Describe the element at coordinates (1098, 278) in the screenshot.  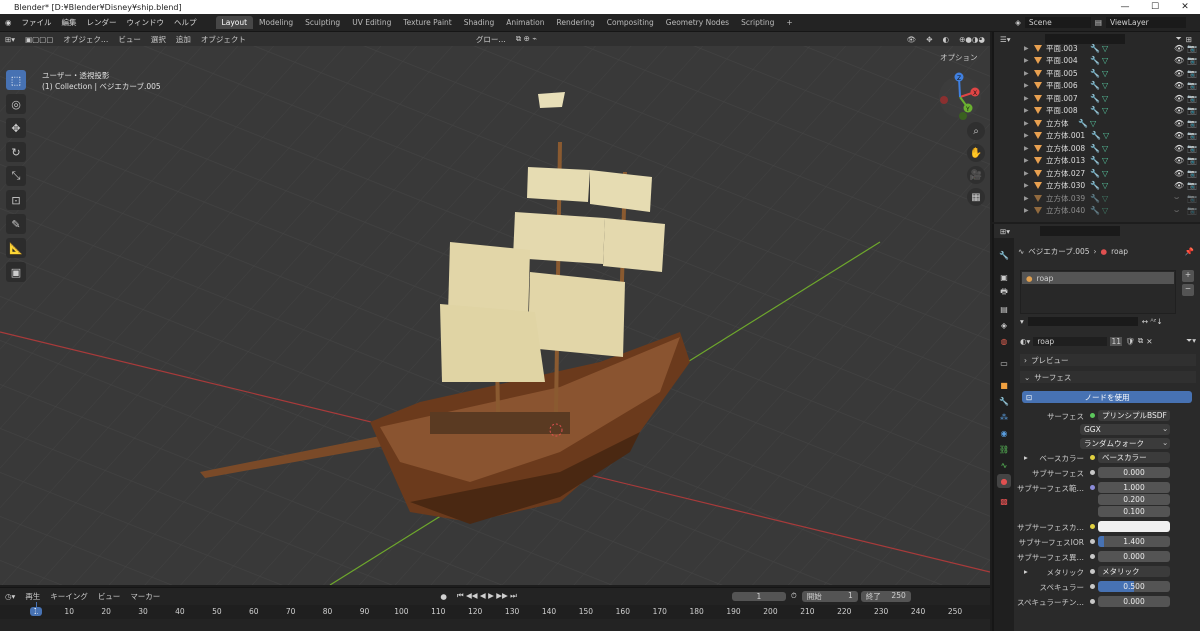
I see `material-slot: ● roap` at that location.